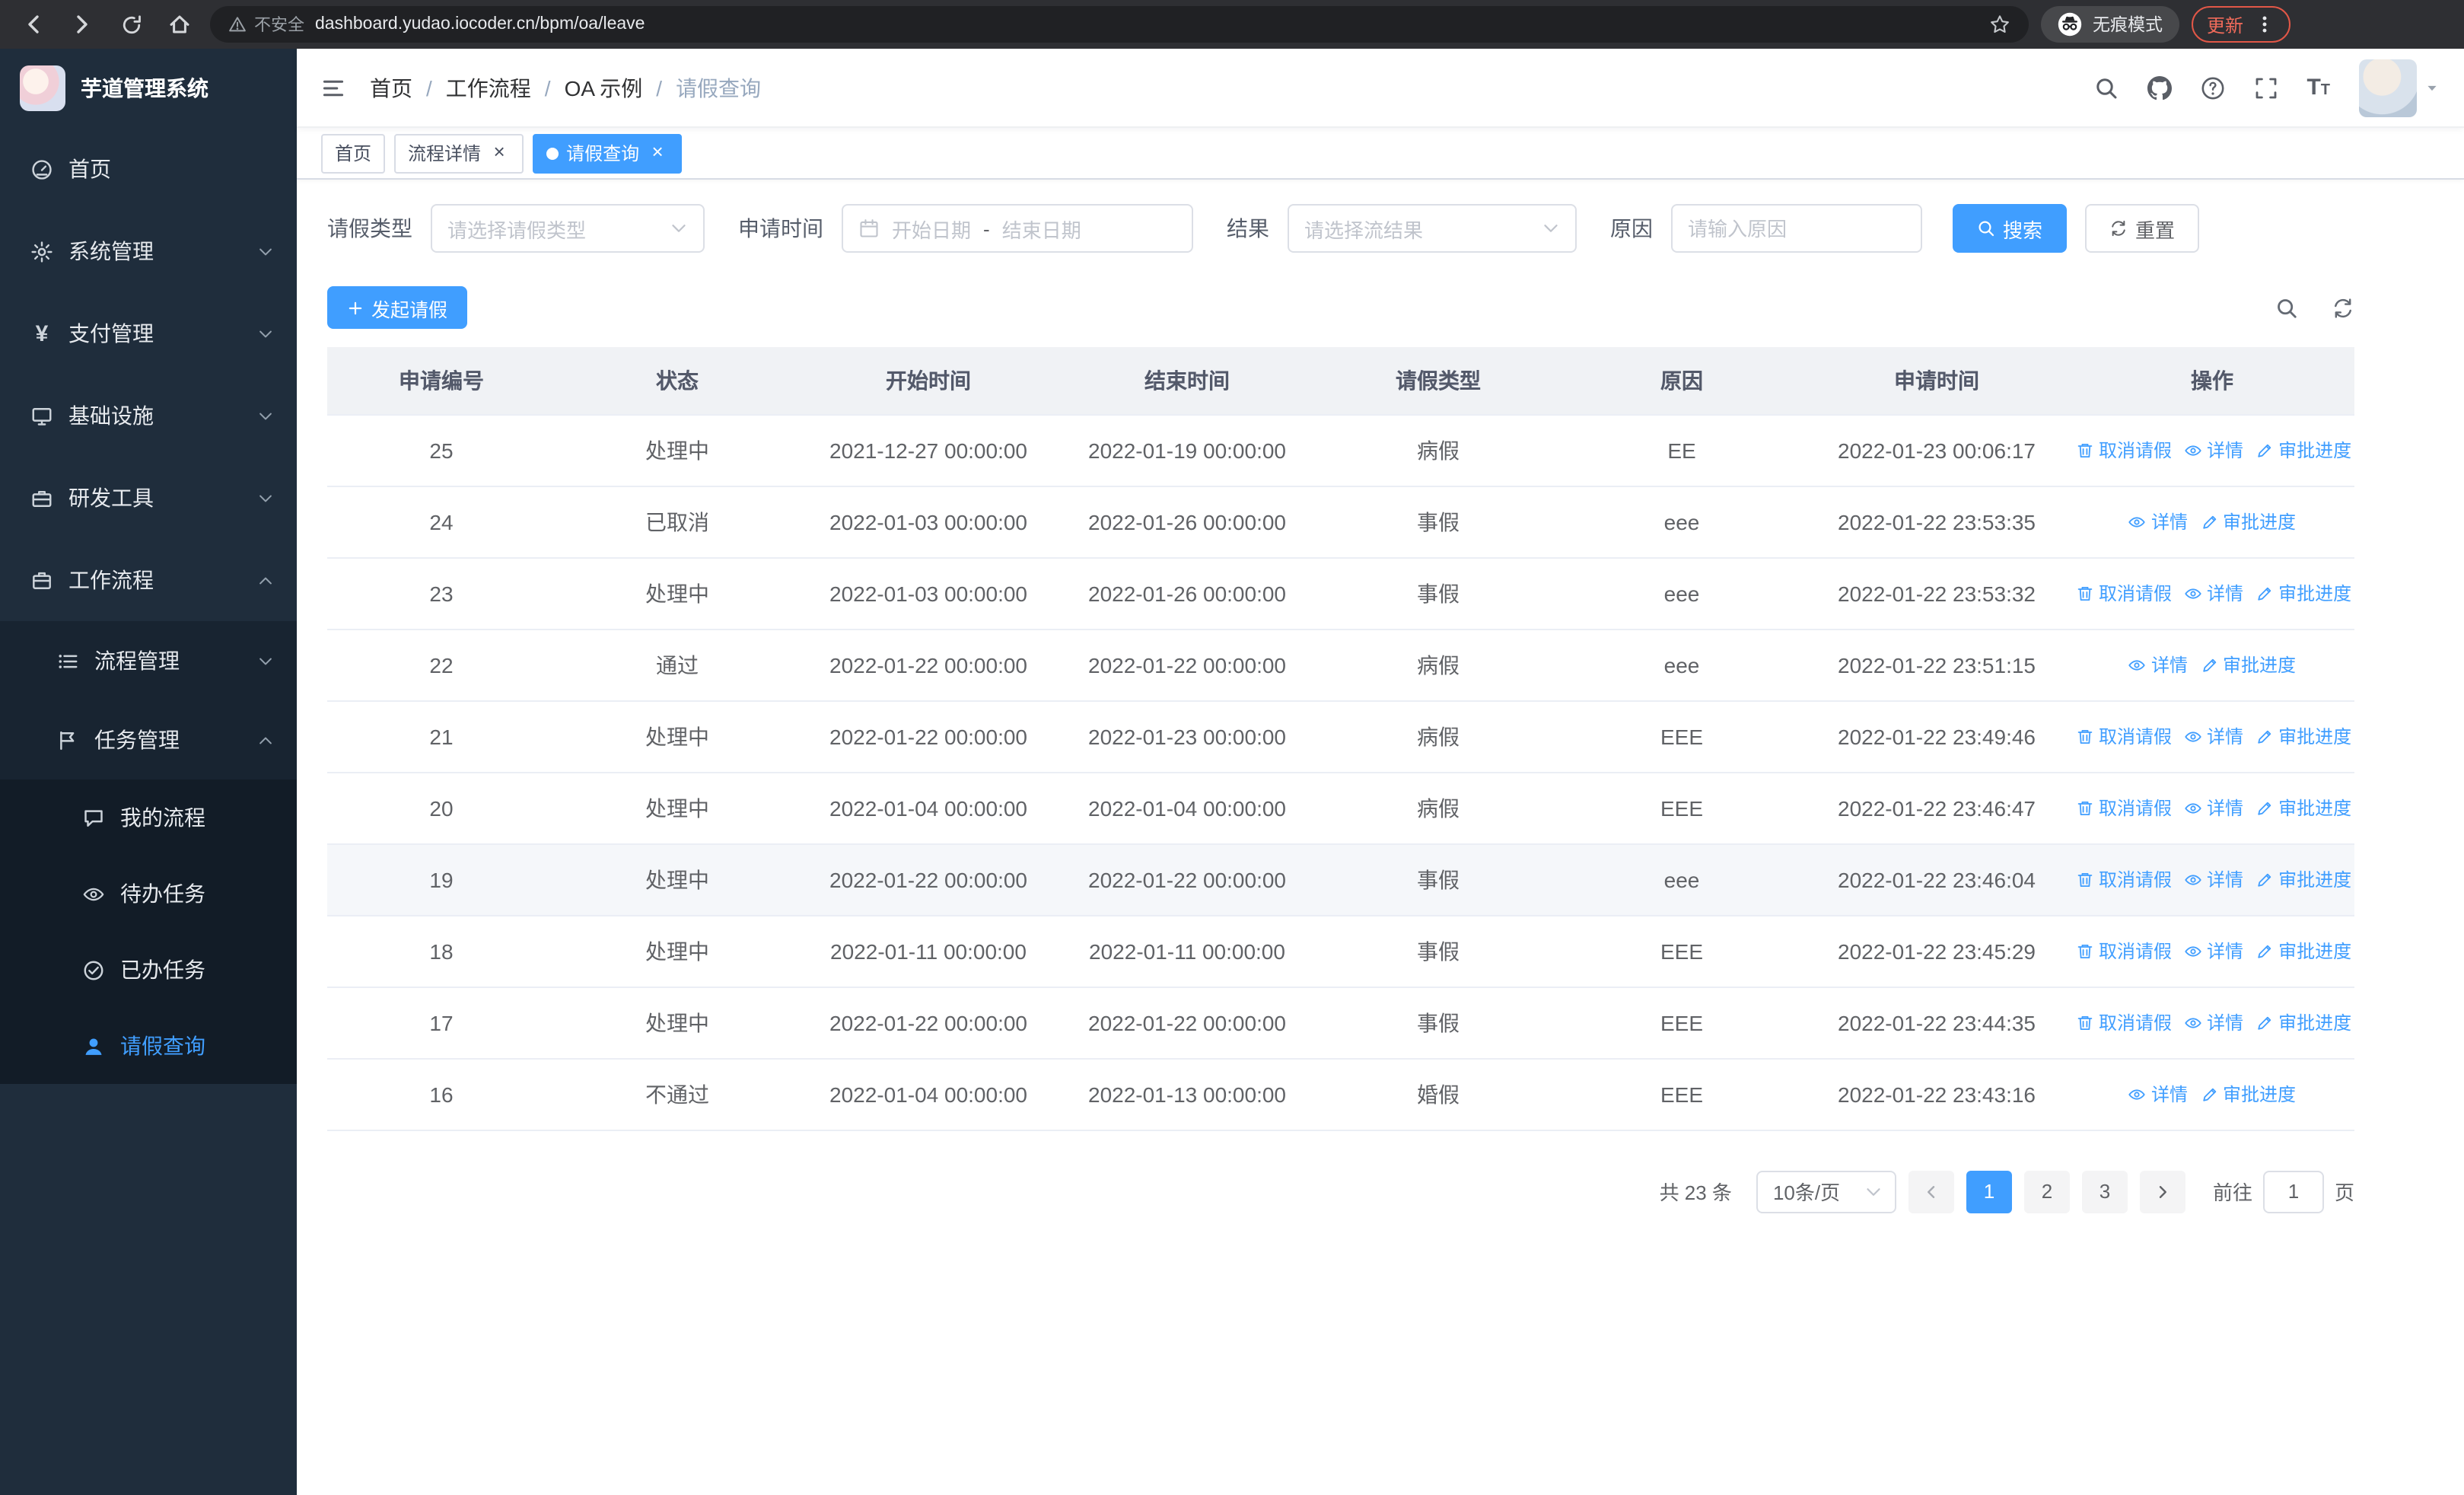 This screenshot has width=2464, height=1495. What do you see at coordinates (441, 880) in the screenshot?
I see `table-cell: 19` at bounding box center [441, 880].